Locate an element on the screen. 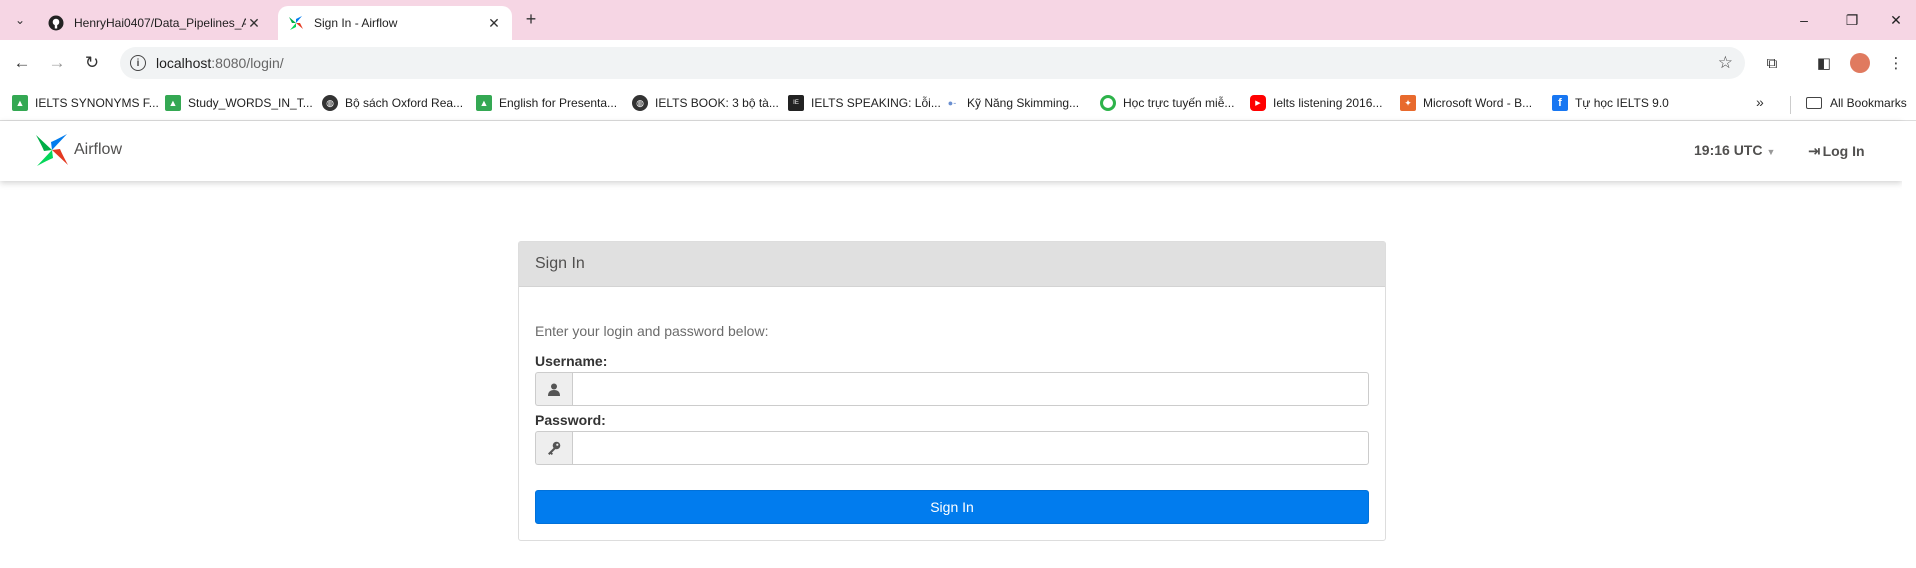 Image resolution: width=1916 pixels, height=568 pixels. kebab-menu-icon: ⋮ is located at coordinates (1896, 63).